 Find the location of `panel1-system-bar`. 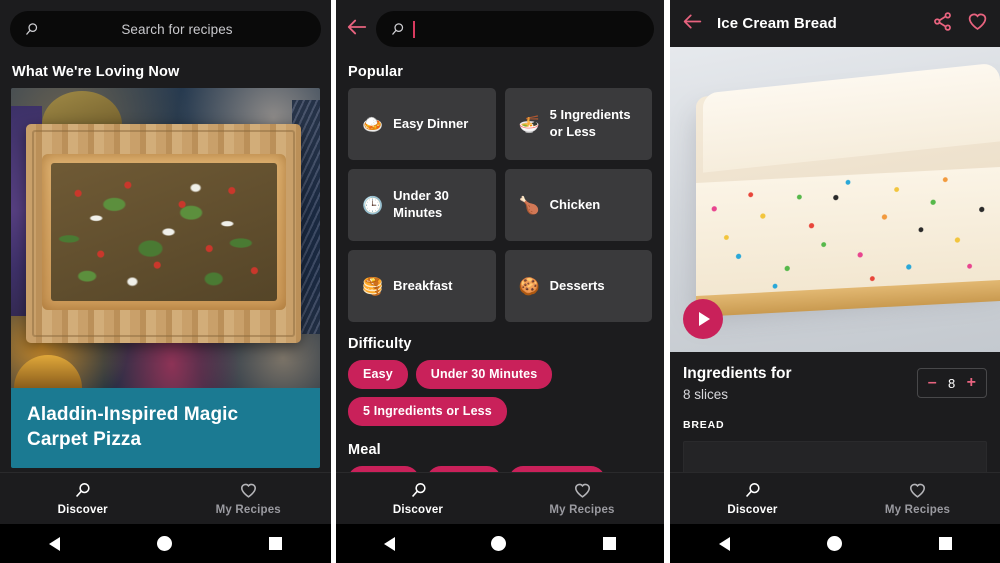

panel1-system-bar is located at coordinates (165, 543).